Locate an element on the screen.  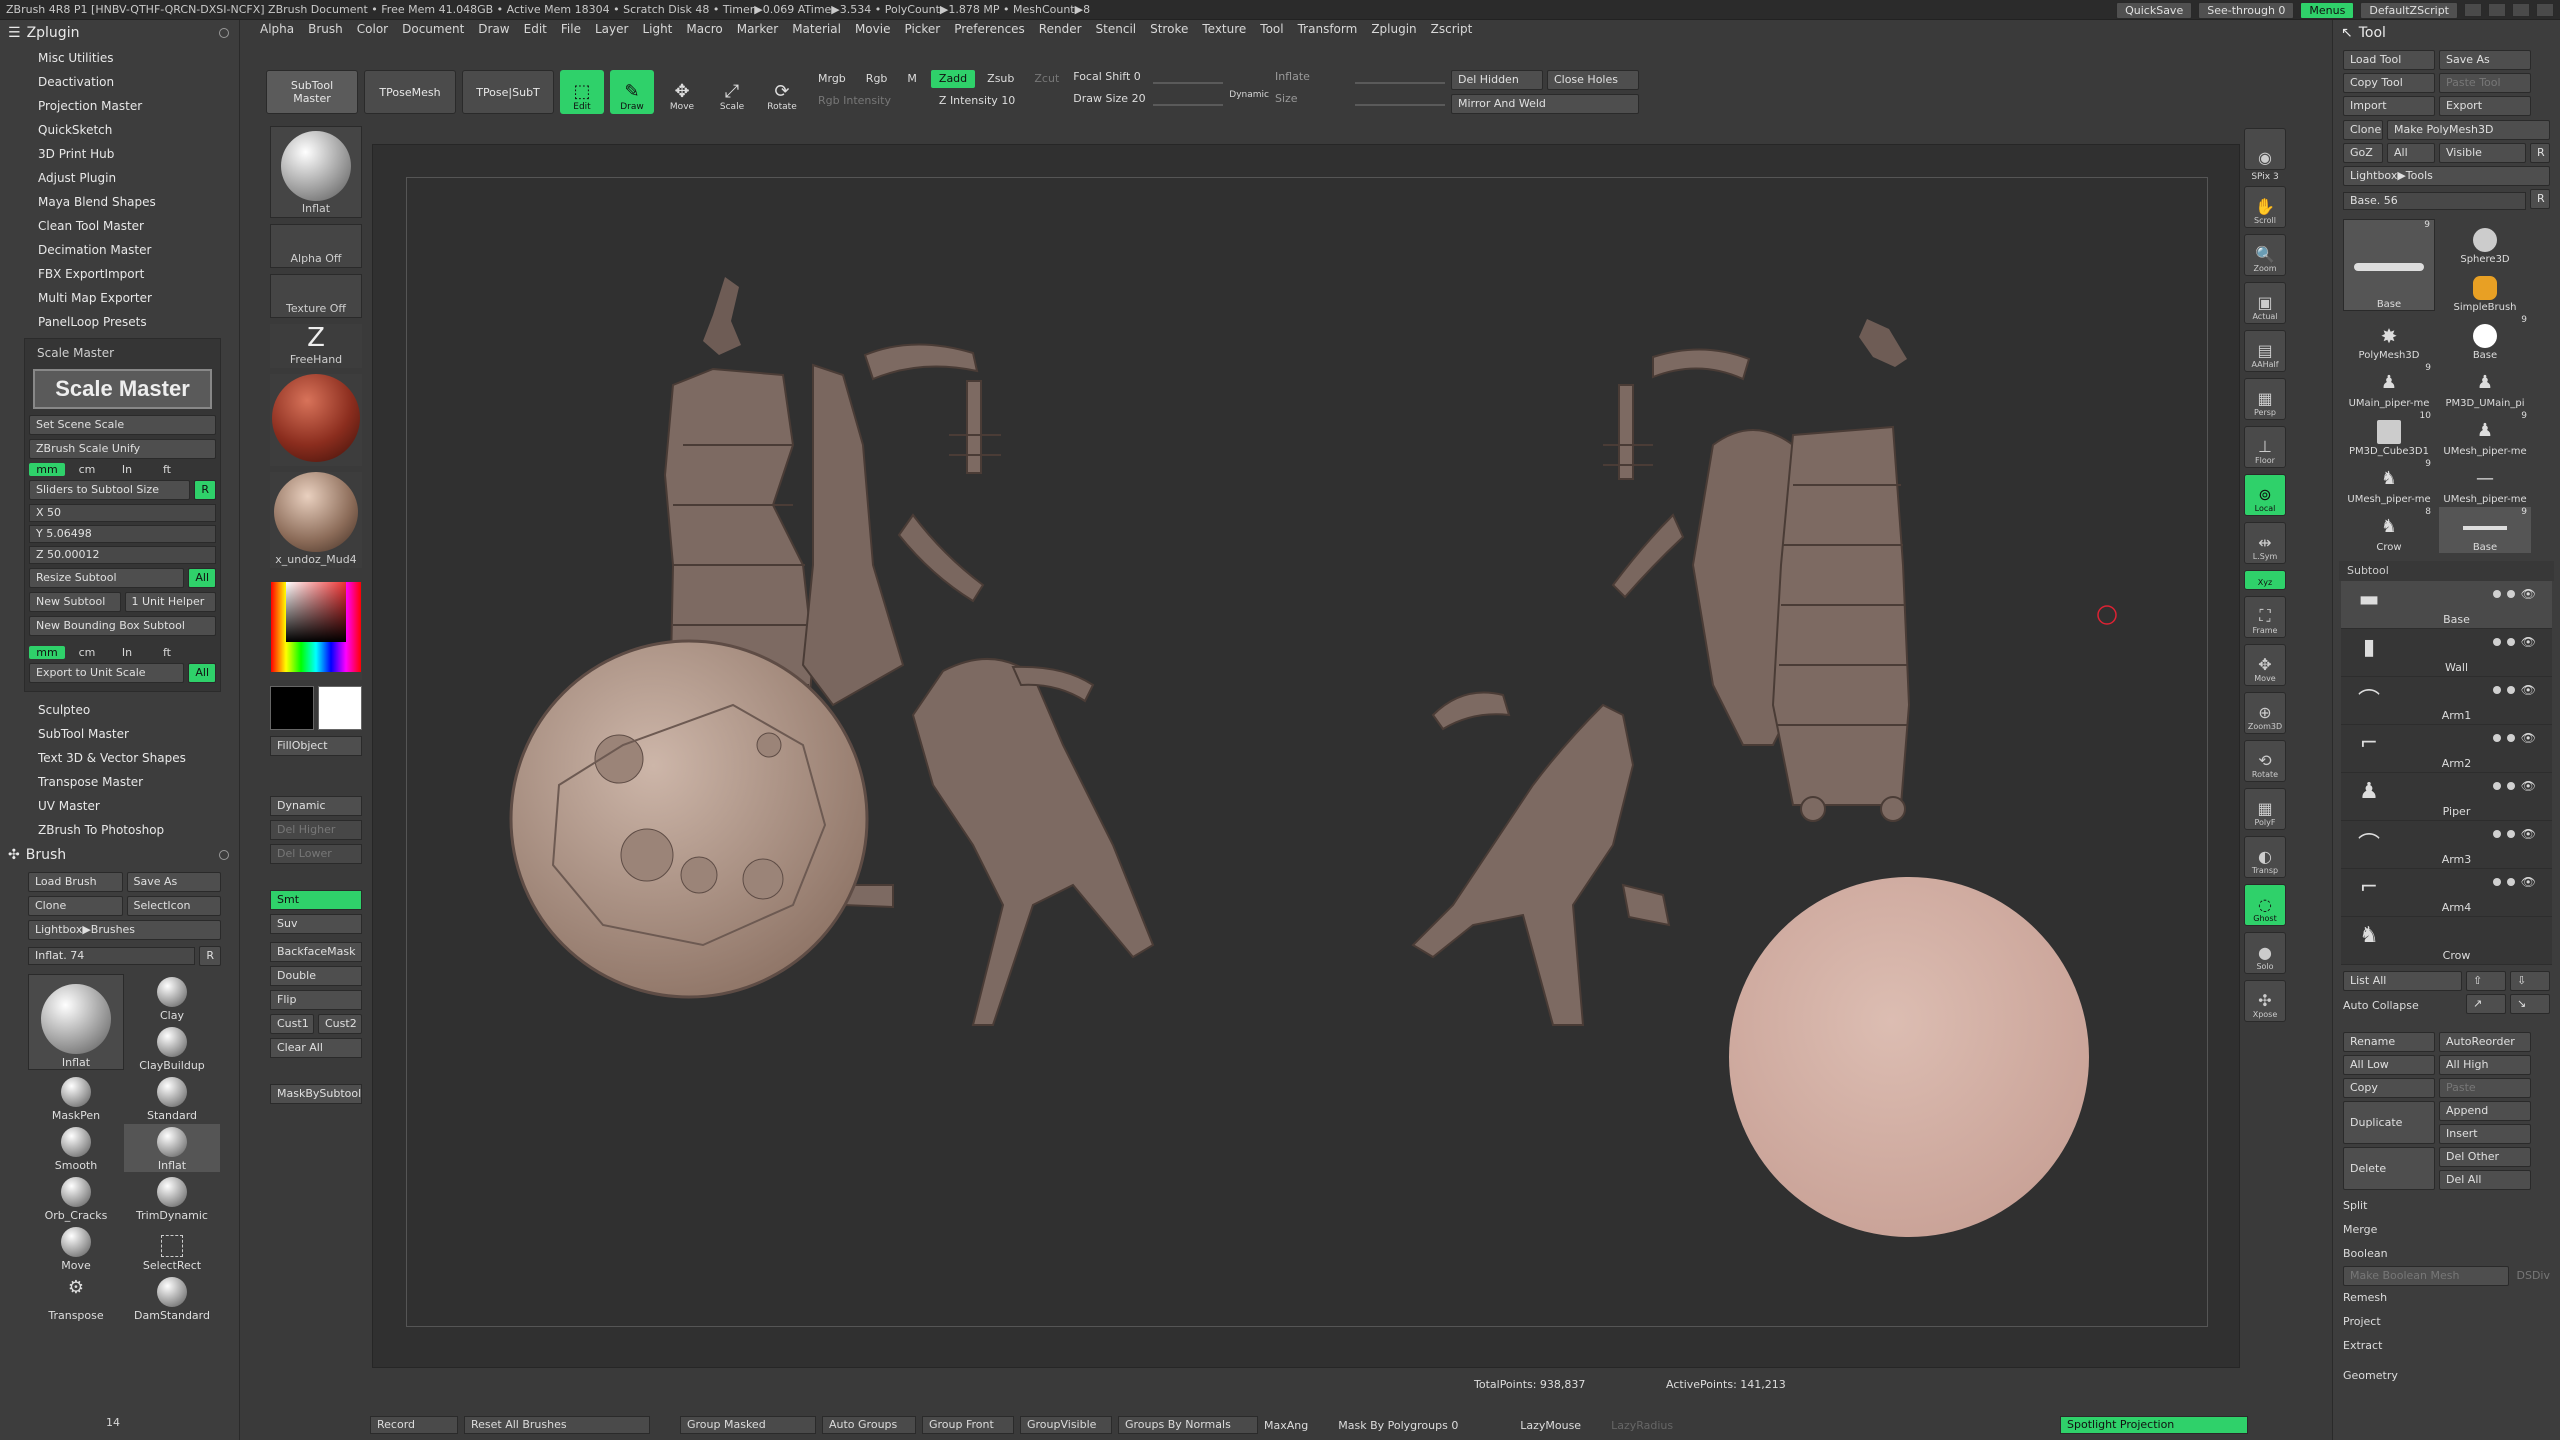
menu-layer: Layer is located at coordinates (611, 31).